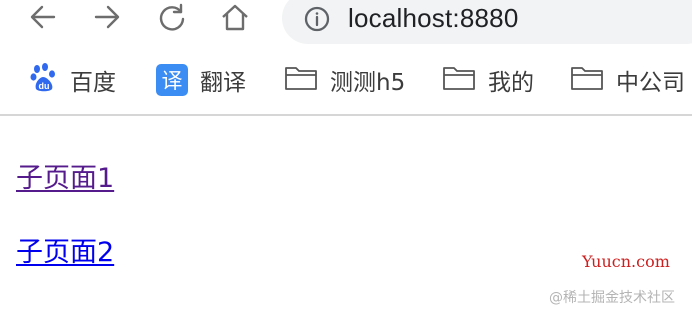 Image resolution: width=692 pixels, height=316 pixels. Describe the element at coordinates (626, 261) in the screenshot. I see `yuucn-watermark: Yuucn.com` at that location.